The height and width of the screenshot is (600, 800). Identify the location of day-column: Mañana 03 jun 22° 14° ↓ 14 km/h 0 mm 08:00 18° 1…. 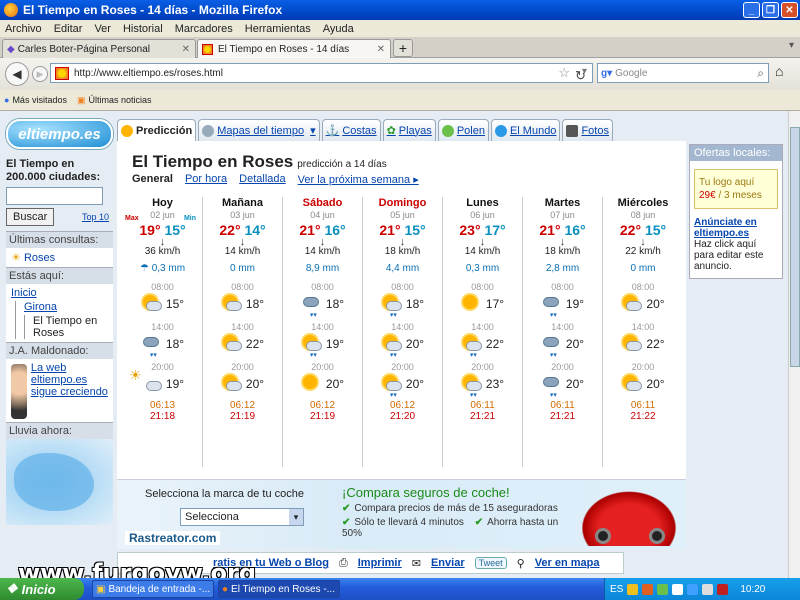
(243, 332).